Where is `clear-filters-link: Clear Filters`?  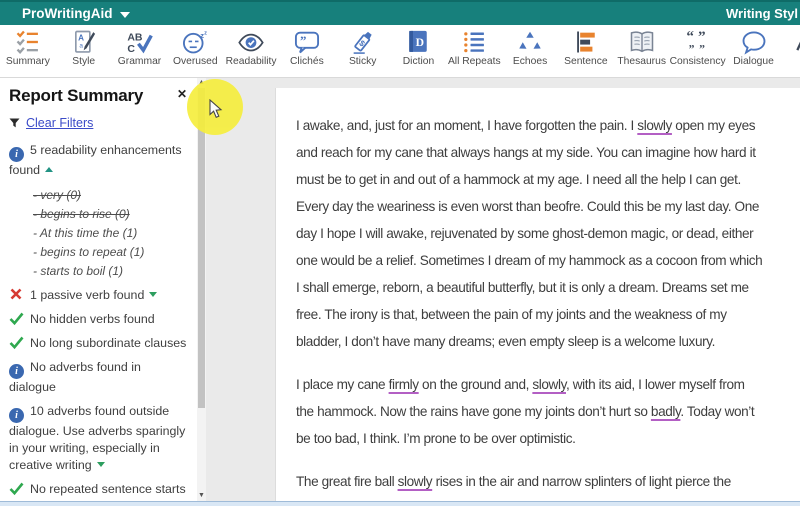 clear-filters-link: Clear Filters is located at coordinates (59, 123).